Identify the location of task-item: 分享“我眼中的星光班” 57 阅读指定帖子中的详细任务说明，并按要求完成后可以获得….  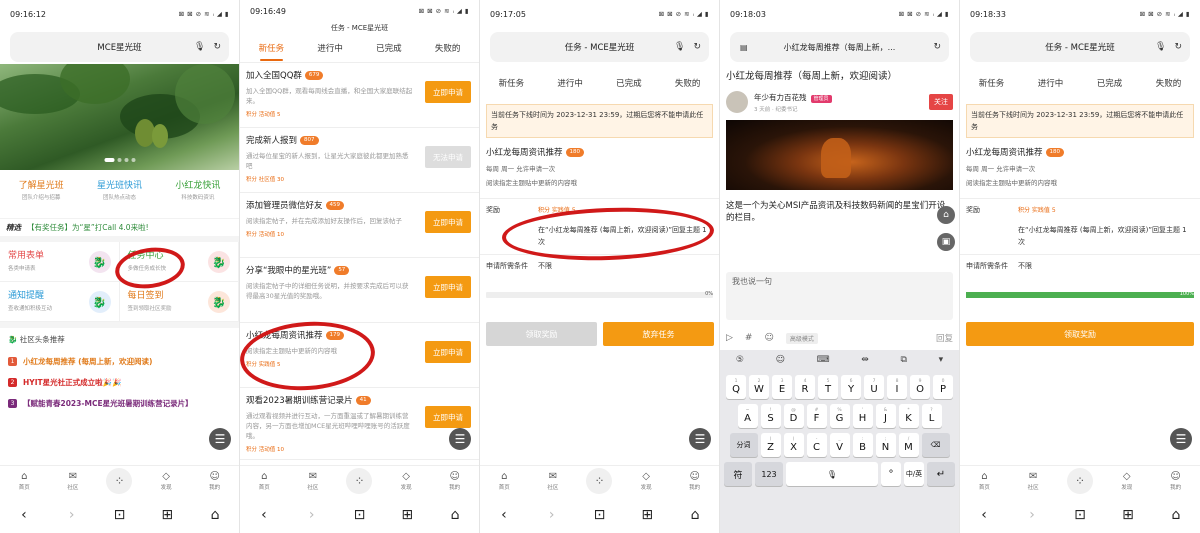
(359, 290).